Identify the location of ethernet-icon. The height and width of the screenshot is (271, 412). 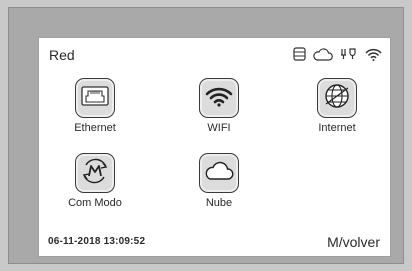
(95, 98).